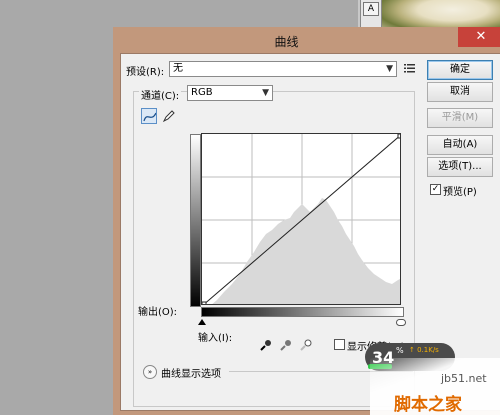 Image resolution: width=500 pixels, height=415 pixels. What do you see at coordinates (286, 42) in the screenshot?
I see `dialog-title: 曲线` at bounding box center [286, 42].